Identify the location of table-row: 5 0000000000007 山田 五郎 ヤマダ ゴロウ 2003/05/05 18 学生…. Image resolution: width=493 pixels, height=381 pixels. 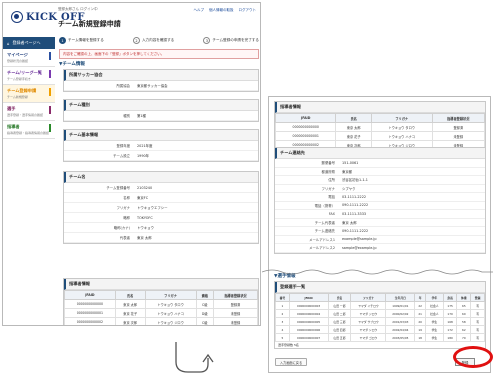
(380, 337).